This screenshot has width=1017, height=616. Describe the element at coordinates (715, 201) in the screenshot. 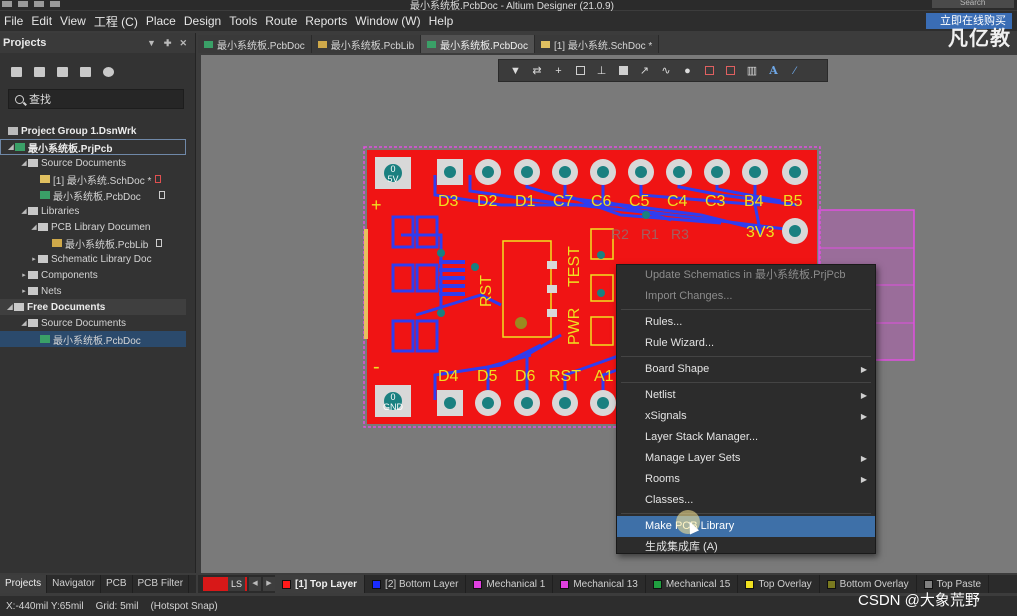

I see `label-C3: C3` at that location.